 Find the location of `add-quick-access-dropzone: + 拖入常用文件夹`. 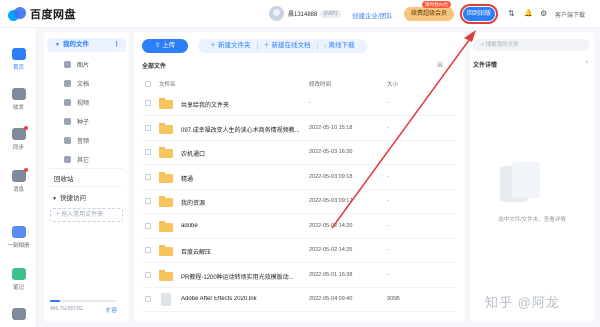

add-quick-access-dropzone: + 拖入常用文件夹 is located at coordinates (86, 215).